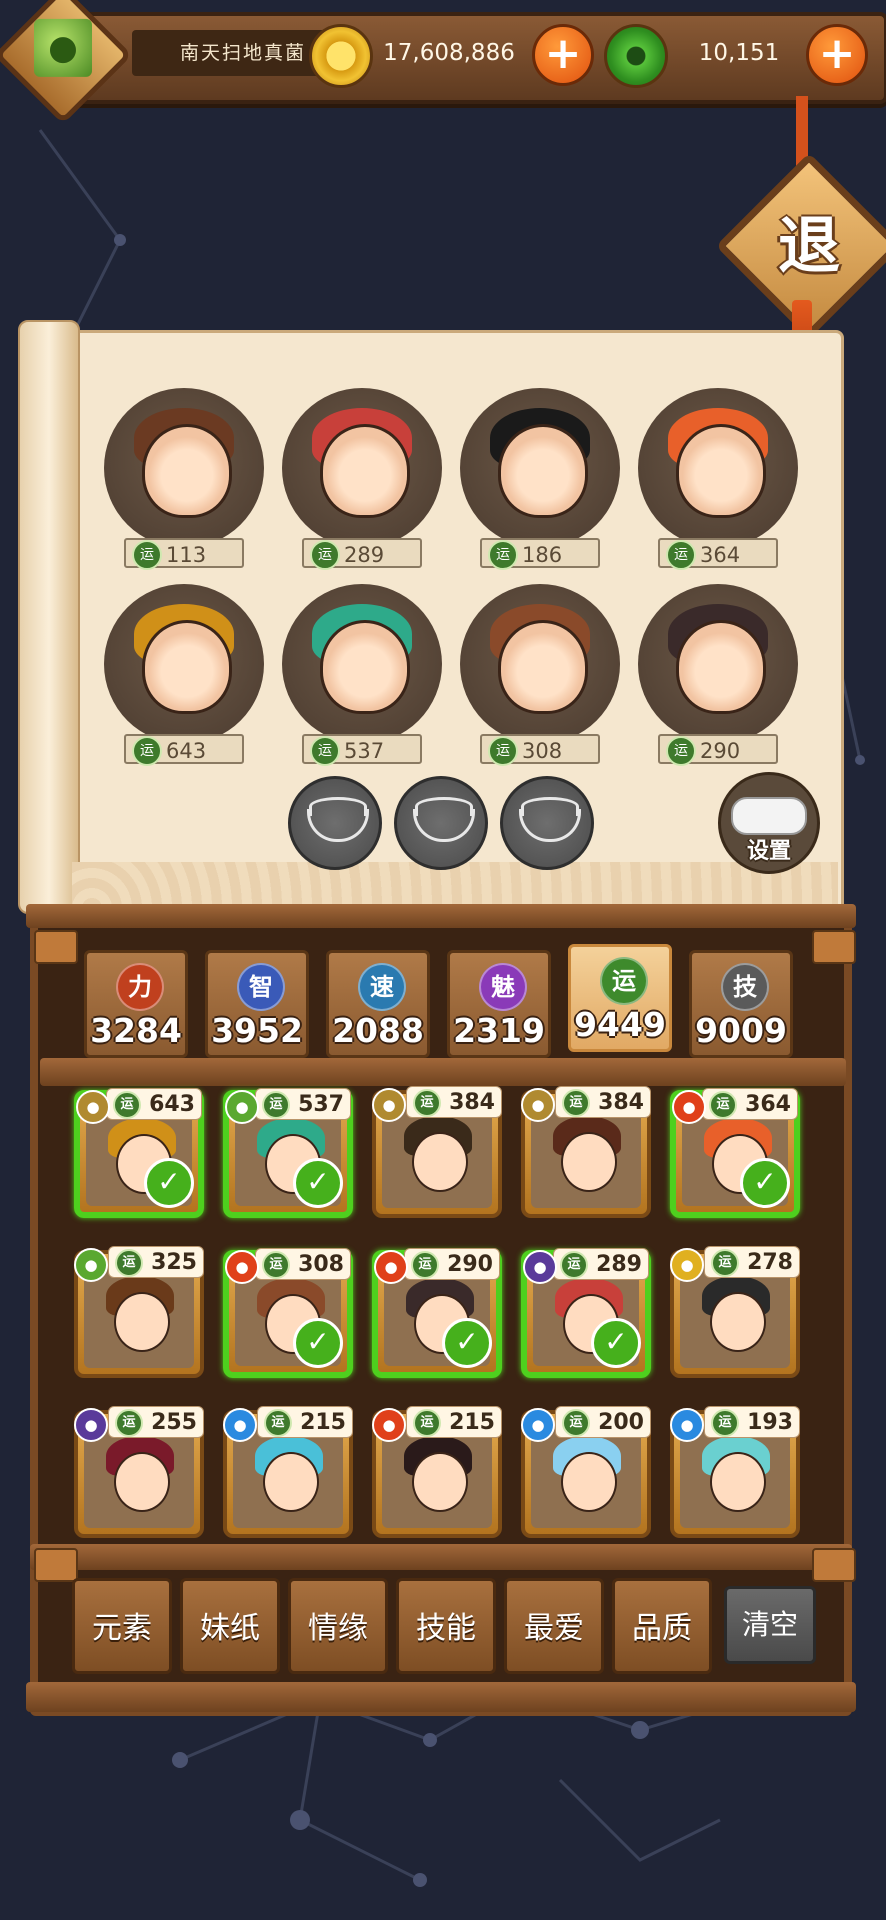  I want to click on attribute-value: 9449, so click(620, 1024).